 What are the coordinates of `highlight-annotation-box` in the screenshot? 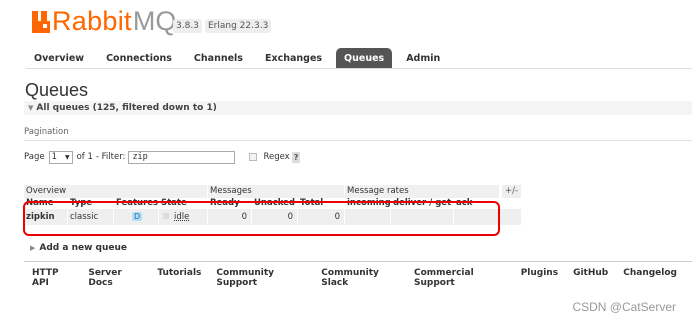 It's located at (261, 218).